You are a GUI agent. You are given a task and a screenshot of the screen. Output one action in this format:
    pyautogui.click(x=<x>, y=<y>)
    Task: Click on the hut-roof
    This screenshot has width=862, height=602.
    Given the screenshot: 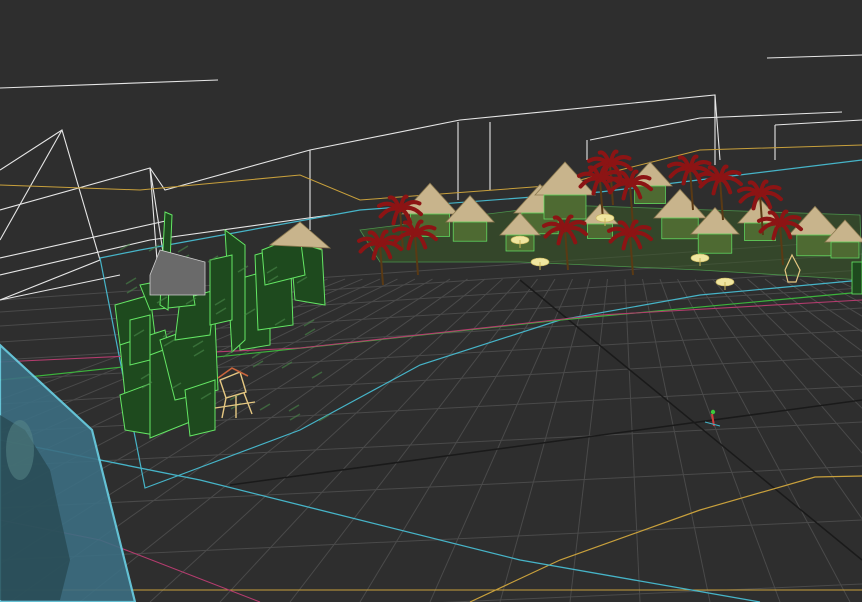 What is the action you would take?
    pyautogui.click(x=300, y=235)
    